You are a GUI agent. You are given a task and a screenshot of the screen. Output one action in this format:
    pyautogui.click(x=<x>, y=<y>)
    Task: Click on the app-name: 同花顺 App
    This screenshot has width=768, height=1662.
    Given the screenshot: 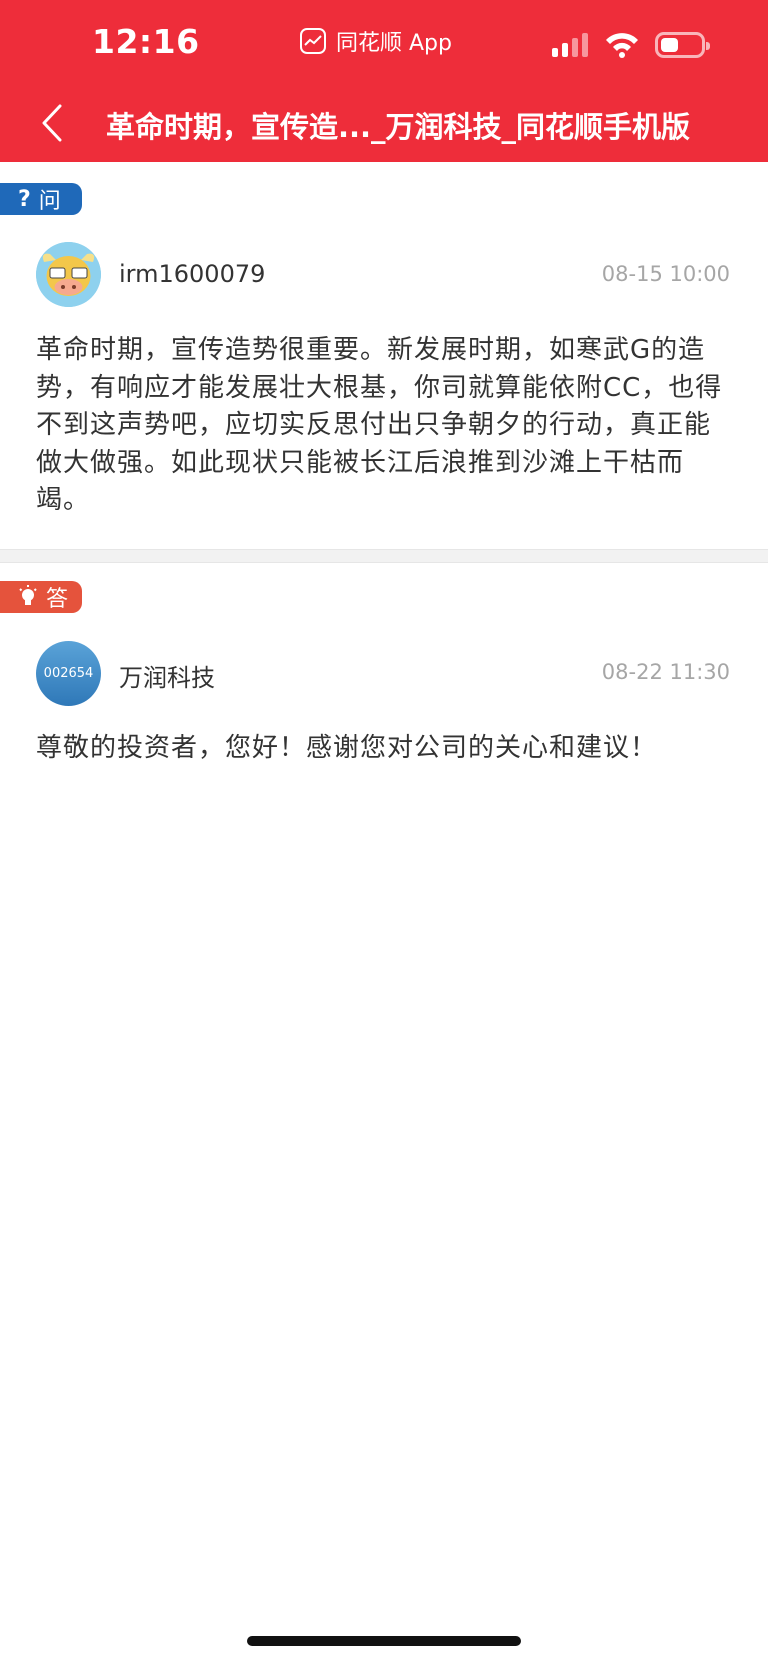 What is the action you would take?
    pyautogui.click(x=394, y=43)
    